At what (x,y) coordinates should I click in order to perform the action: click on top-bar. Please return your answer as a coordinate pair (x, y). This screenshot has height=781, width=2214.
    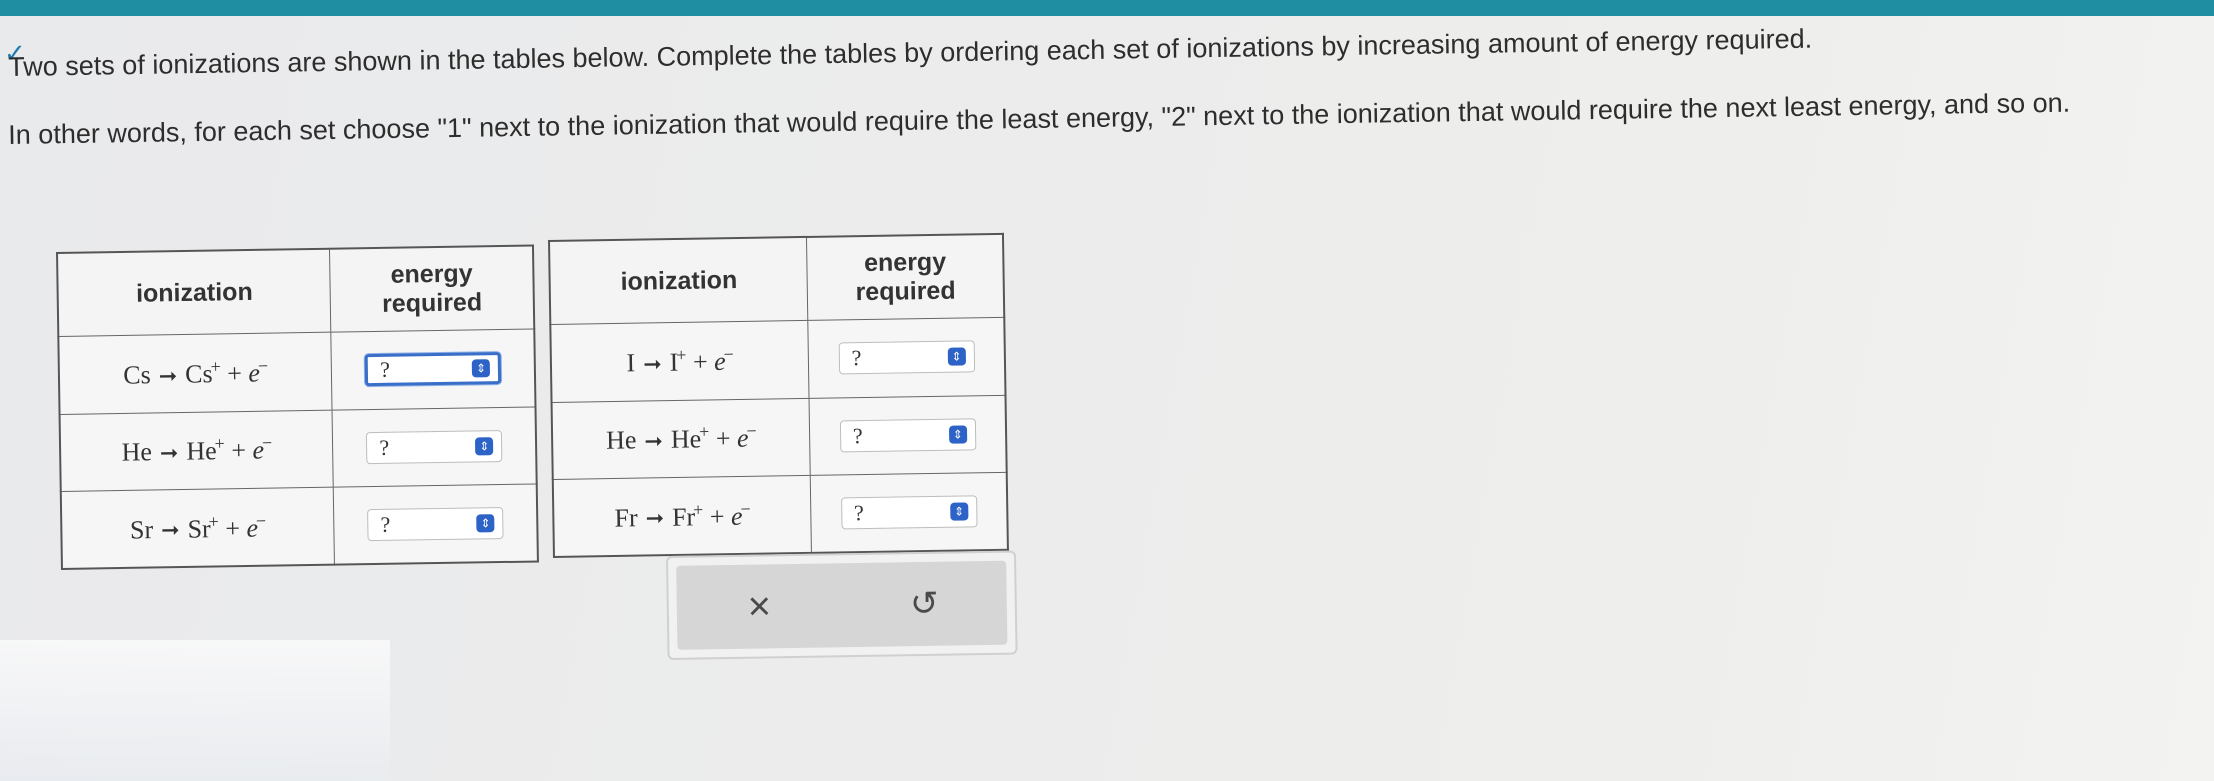
    Looking at the image, I should click on (1107, 8).